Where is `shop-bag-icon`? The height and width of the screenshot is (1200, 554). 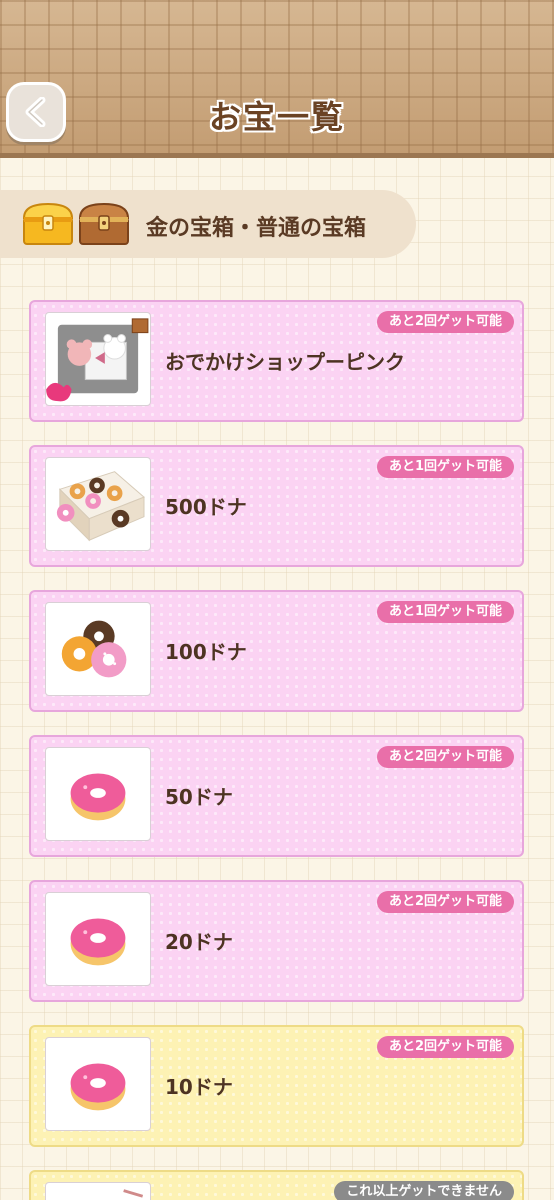
shop-bag-icon is located at coordinates (97, 360).